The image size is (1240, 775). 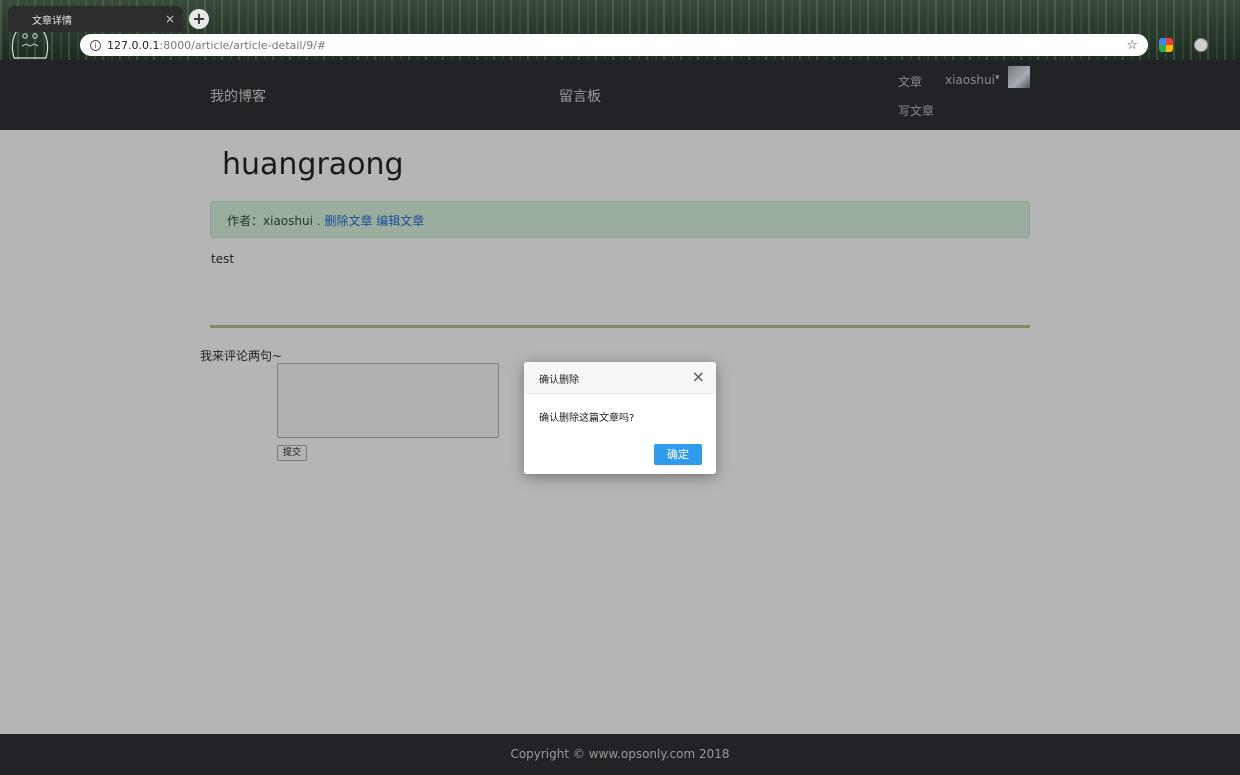 I want to click on comment-label: 我来评论两句~, so click(x=241, y=356).